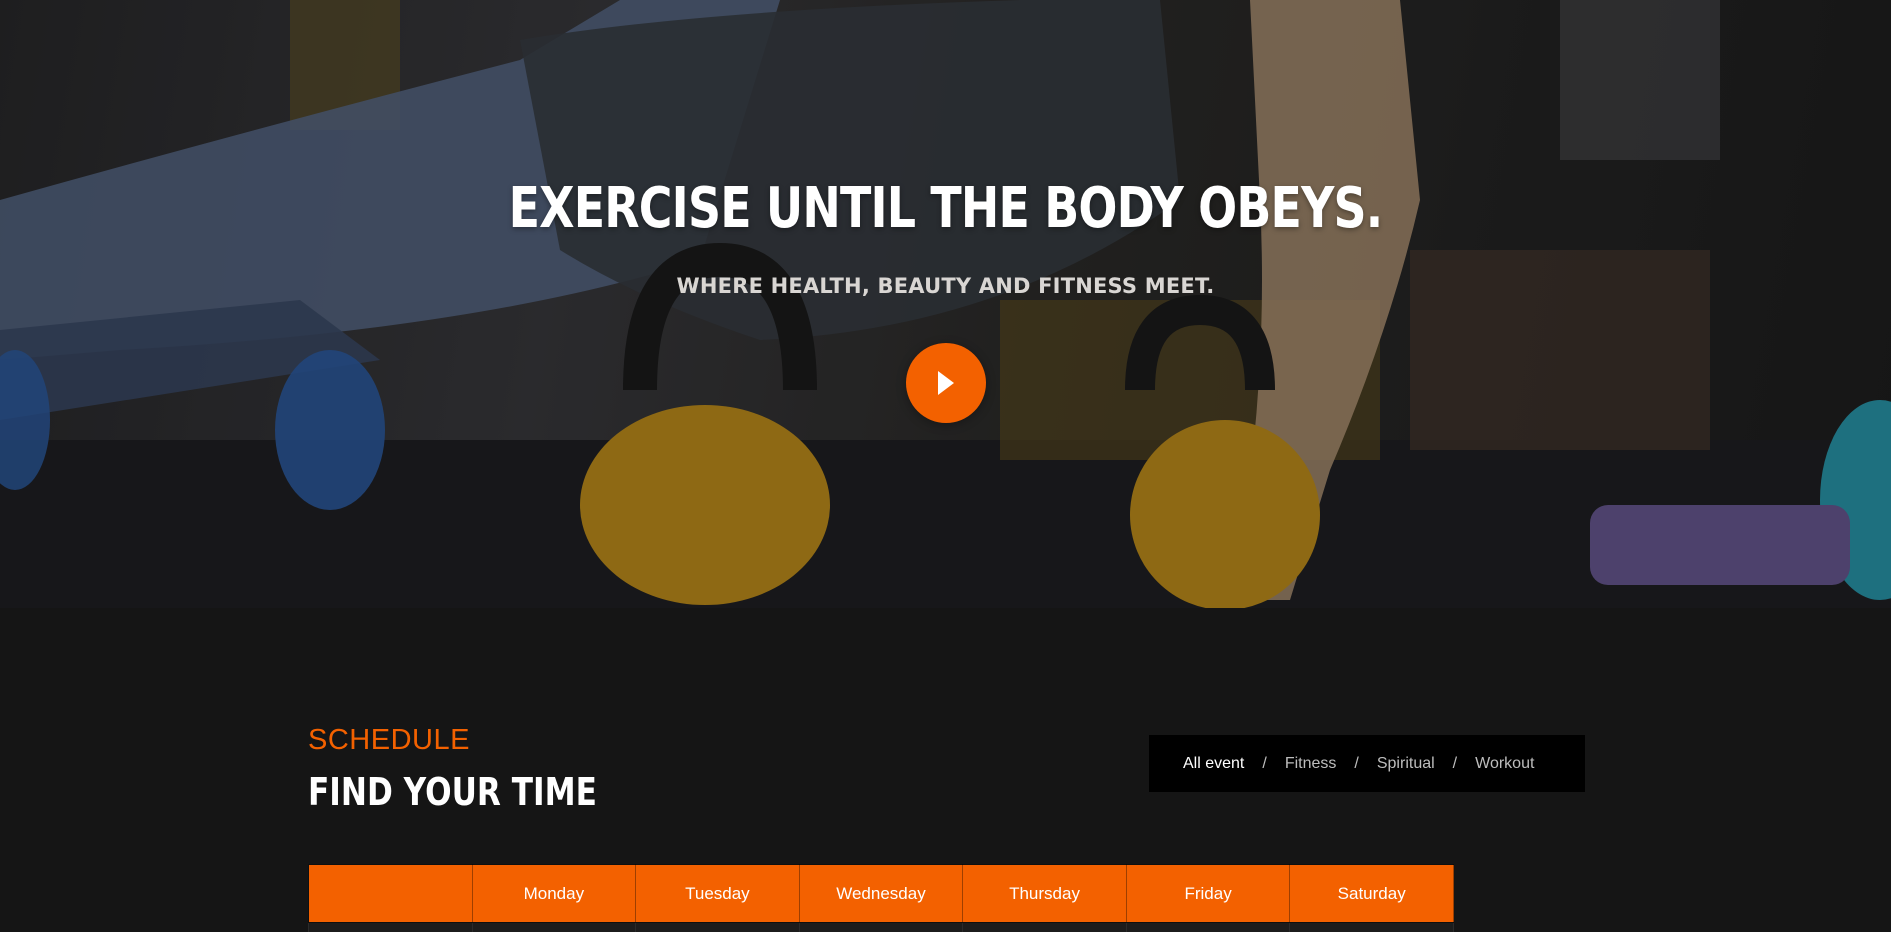 The height and width of the screenshot is (932, 1891). I want to click on filter-fitness: Fitness, so click(1311, 764).